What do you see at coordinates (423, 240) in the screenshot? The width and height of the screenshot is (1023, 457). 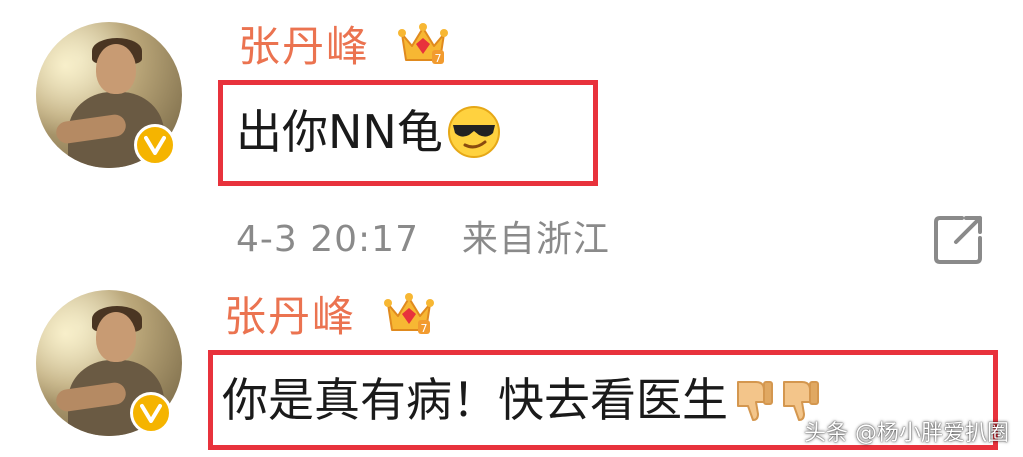 I see `comment-meta: 4-3 20:17 来自浙江` at bounding box center [423, 240].